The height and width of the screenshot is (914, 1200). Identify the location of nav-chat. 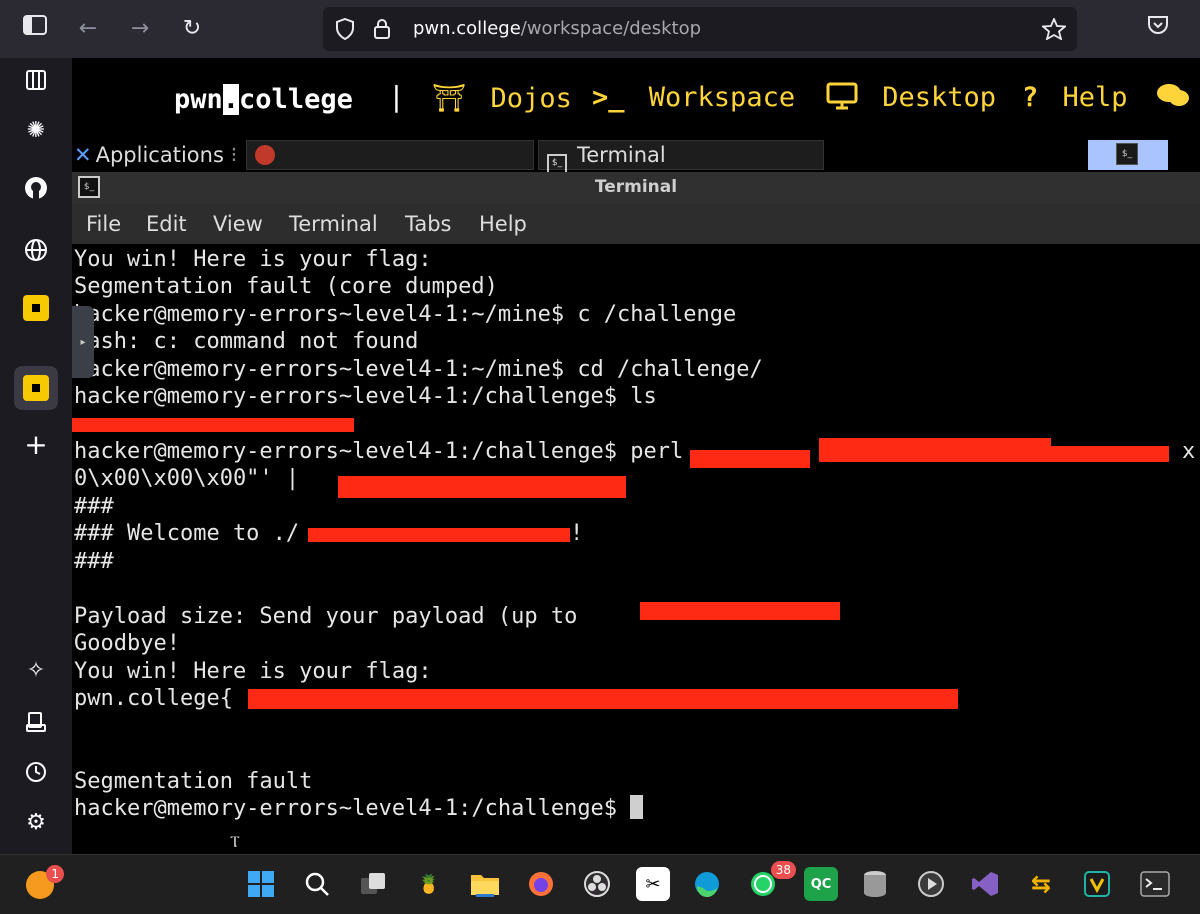
(1173, 99).